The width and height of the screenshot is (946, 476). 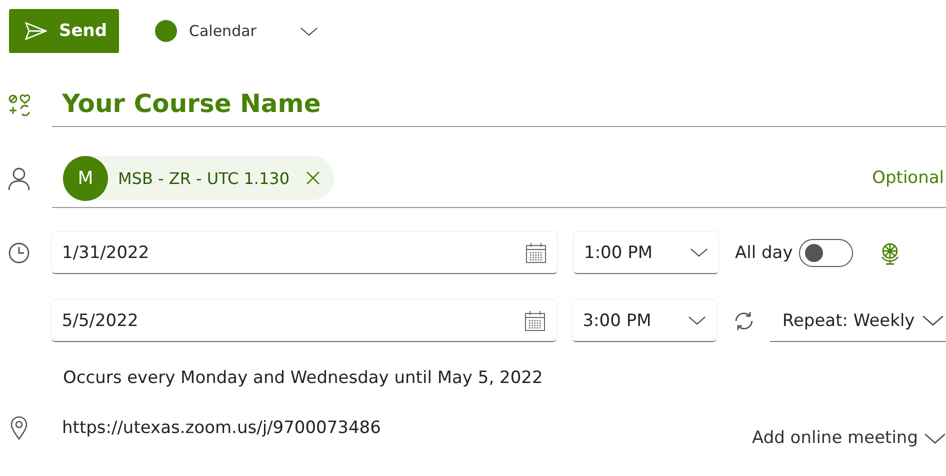 What do you see at coordinates (236, 31) in the screenshot?
I see `calendar-picker: Calendar` at bounding box center [236, 31].